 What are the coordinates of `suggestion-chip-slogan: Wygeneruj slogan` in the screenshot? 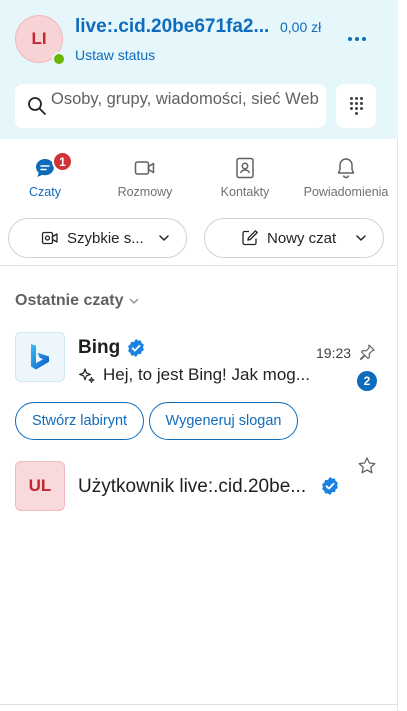 It's located at (223, 421).